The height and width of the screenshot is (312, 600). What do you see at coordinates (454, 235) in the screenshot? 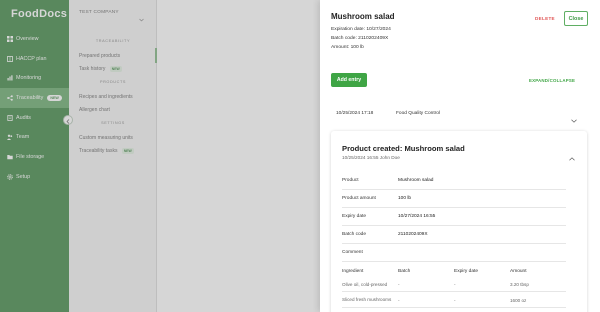
I see `detail-row: Batch code 2110202409X` at bounding box center [454, 235].